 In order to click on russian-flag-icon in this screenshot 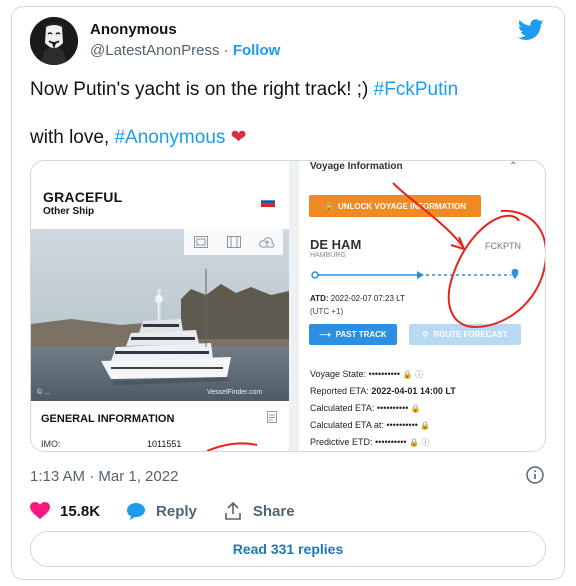, I will do `click(268, 202)`.